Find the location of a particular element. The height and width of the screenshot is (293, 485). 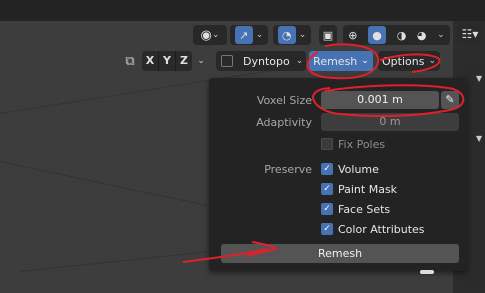

wireframe-shading-icon: ⊕ is located at coordinates (352, 35).